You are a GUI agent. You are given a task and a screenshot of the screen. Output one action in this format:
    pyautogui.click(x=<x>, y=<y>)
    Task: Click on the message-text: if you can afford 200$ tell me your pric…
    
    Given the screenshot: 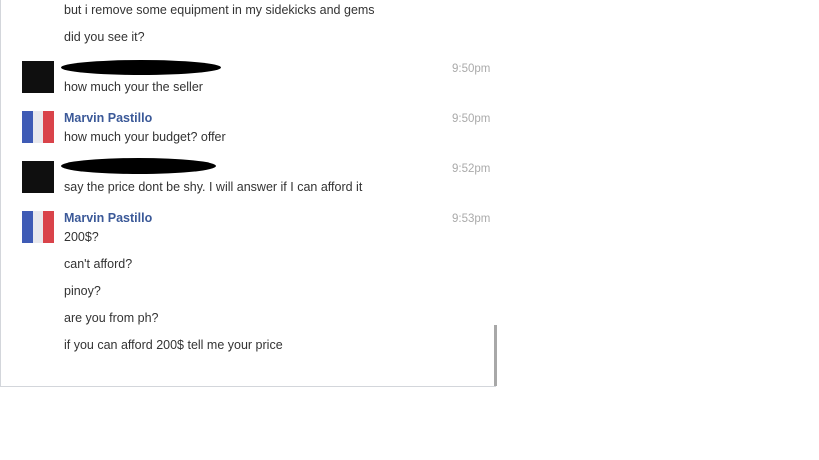 What is the action you would take?
    pyautogui.click(x=173, y=345)
    